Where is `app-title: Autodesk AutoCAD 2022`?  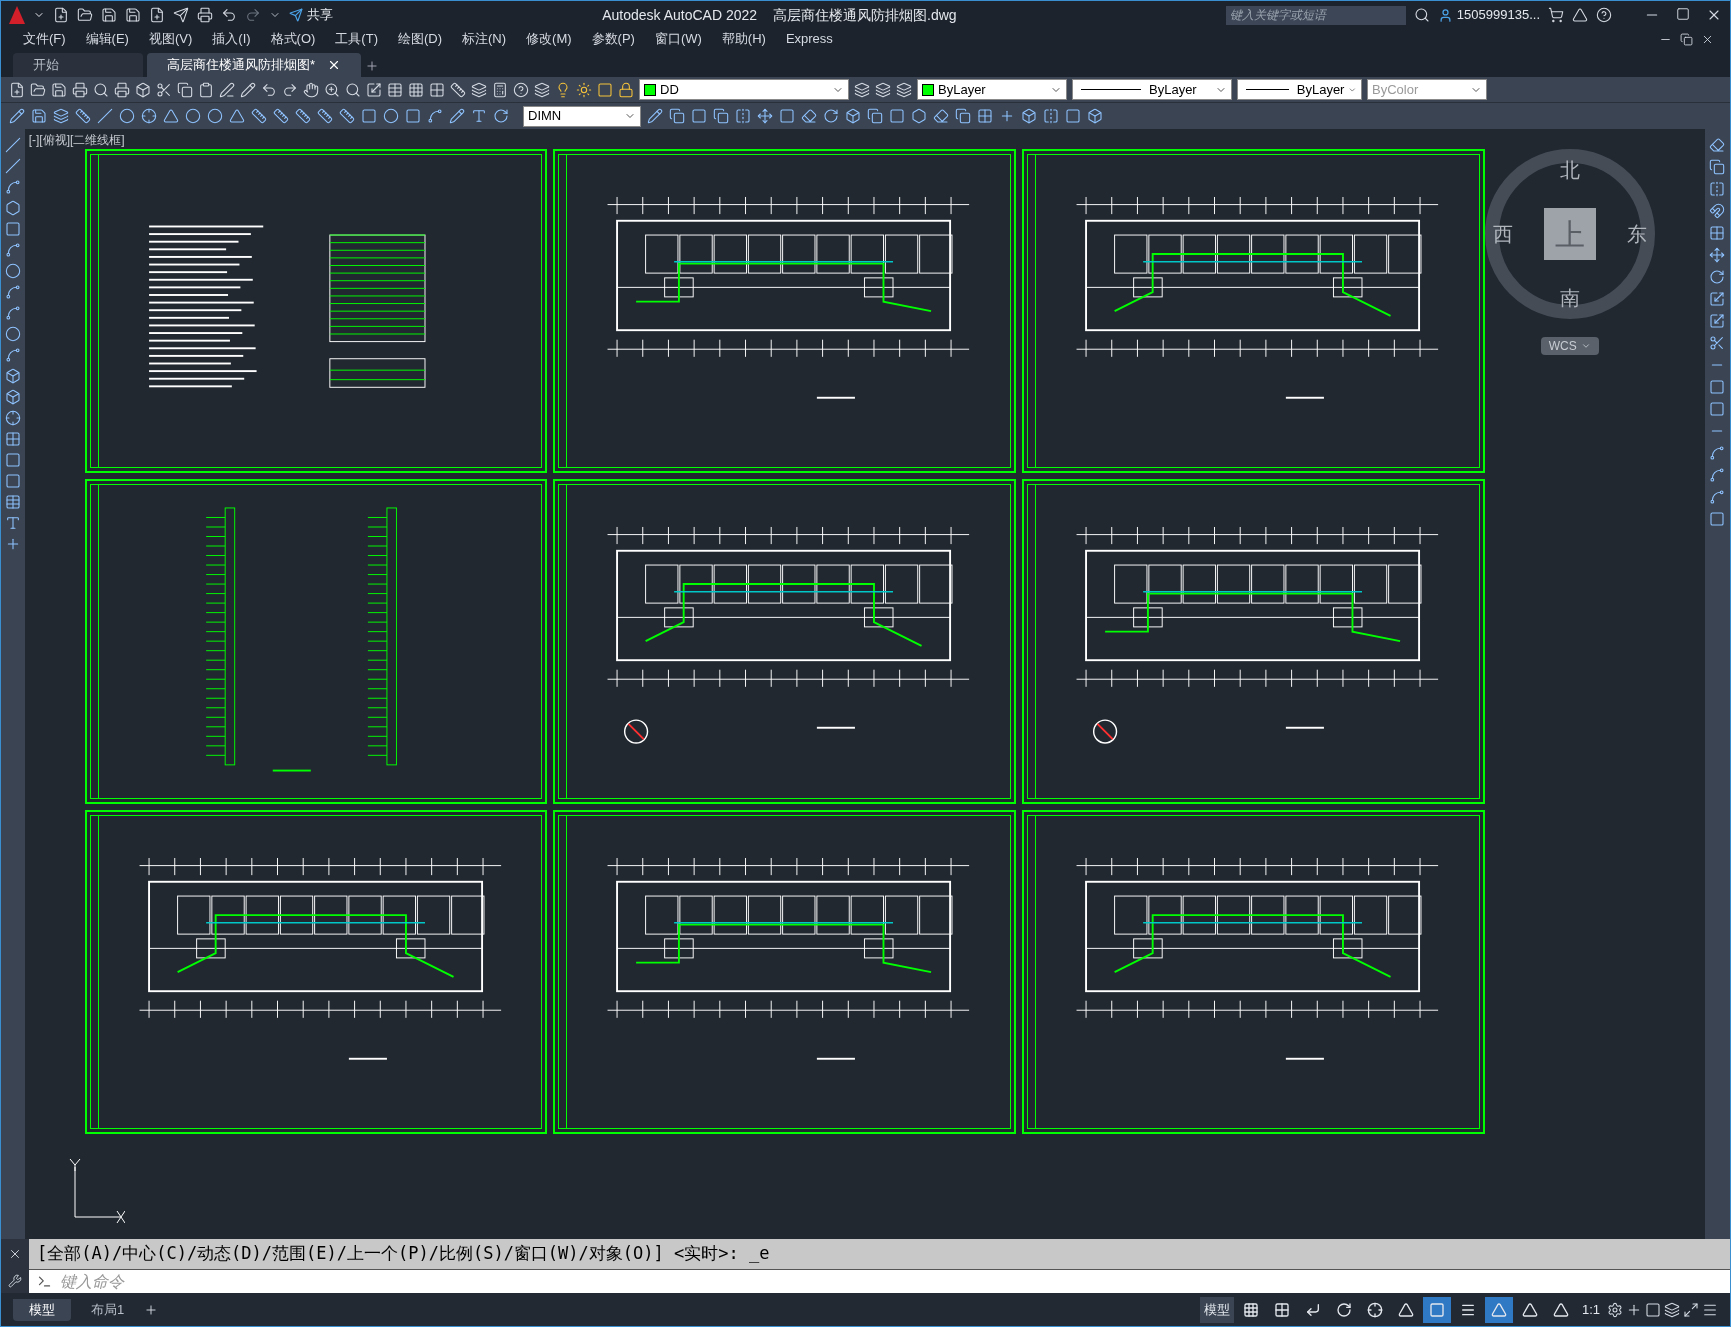
app-title: Autodesk AutoCAD 2022 is located at coordinates (680, 15).